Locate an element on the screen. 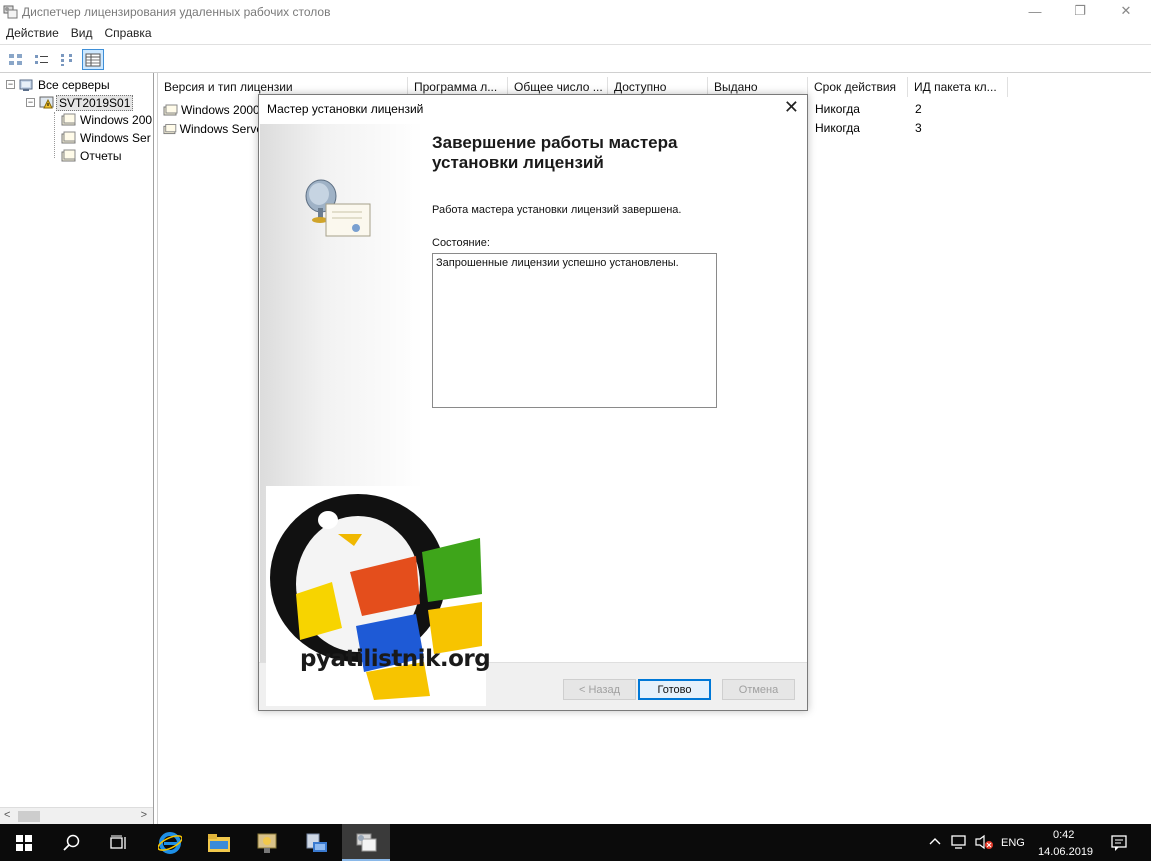 The width and height of the screenshot is (1151, 861). table-row: Windows 2000 is located at coordinates (213, 110).